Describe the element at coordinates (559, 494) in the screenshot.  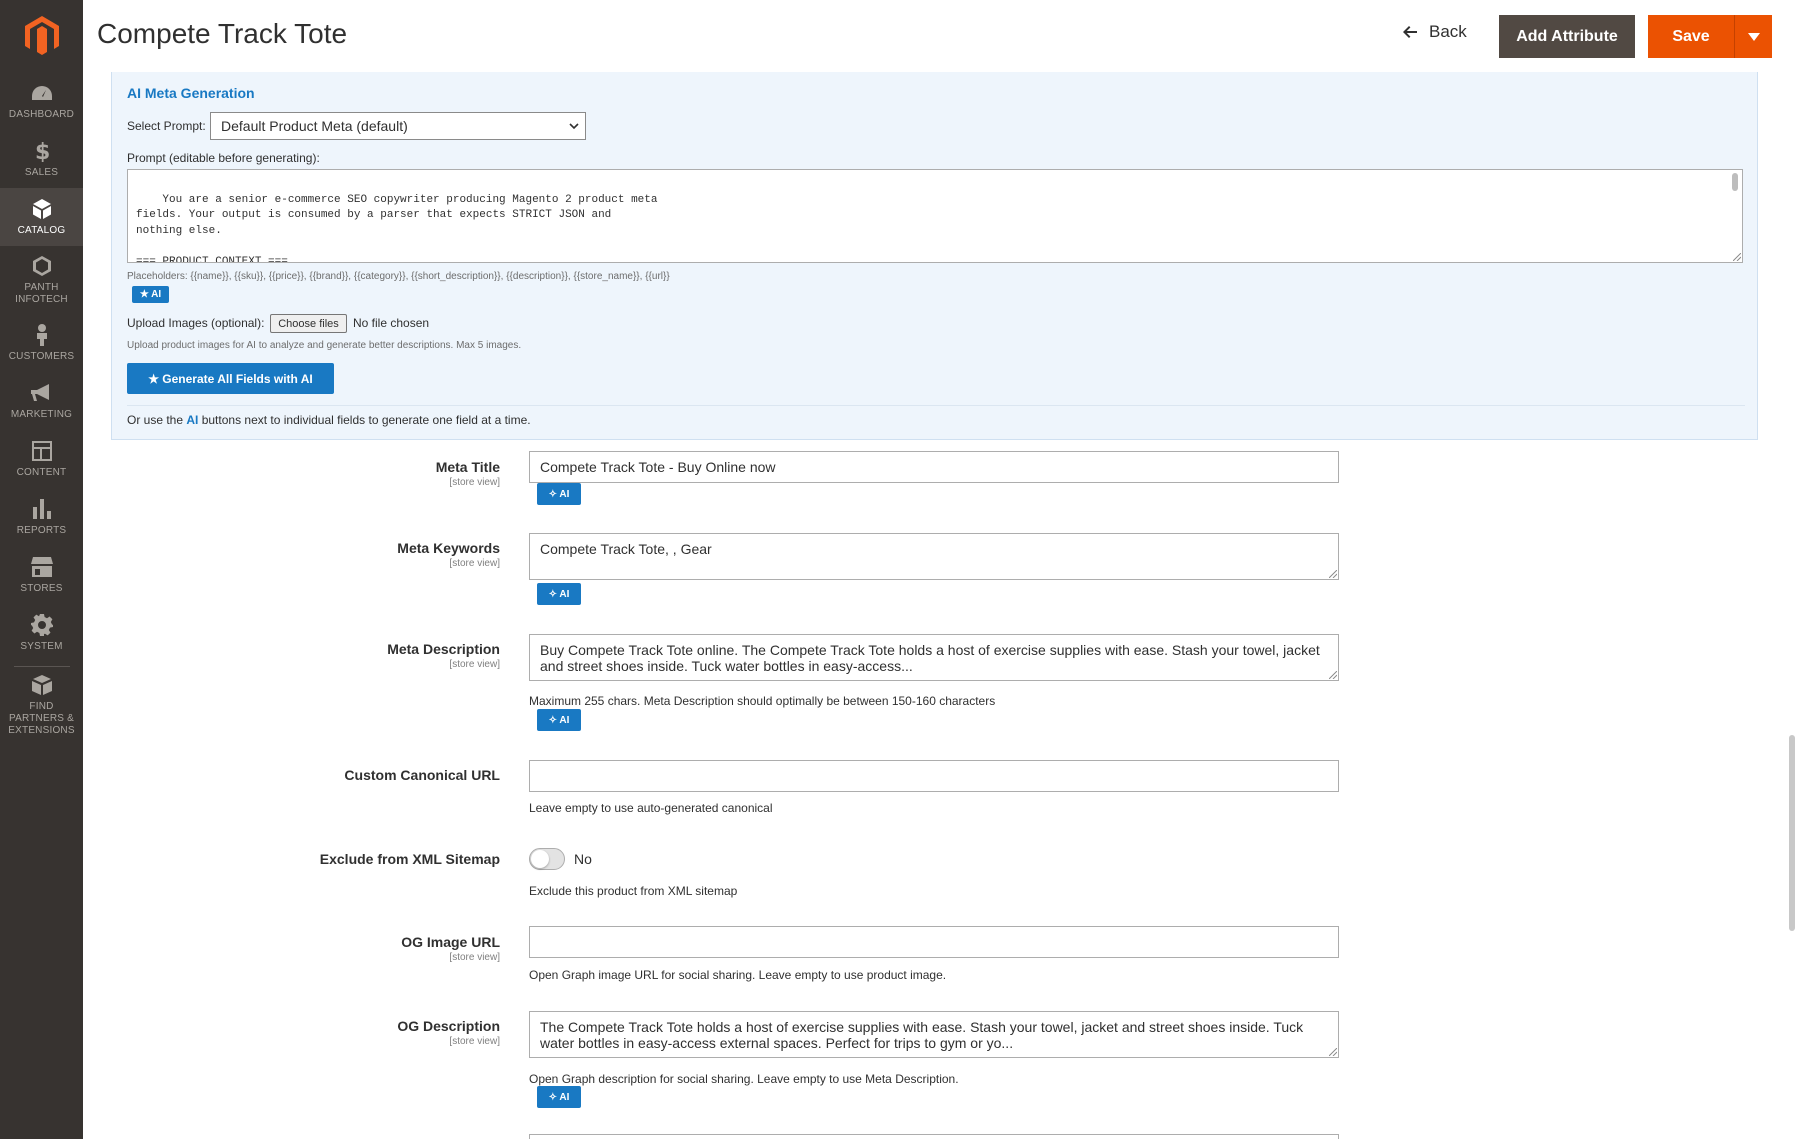
I see `meta-title-ai-button: ✧ AI` at that location.